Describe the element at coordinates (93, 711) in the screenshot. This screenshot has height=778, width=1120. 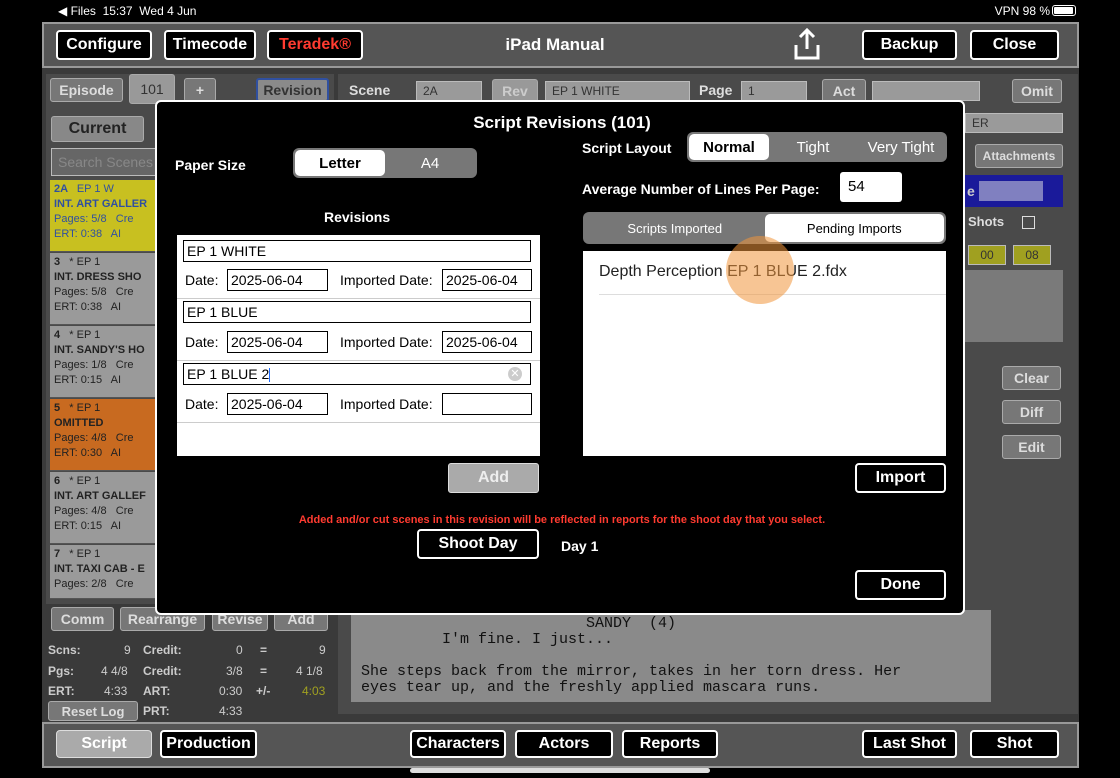
I see `reset-log-button: Reset Log` at that location.